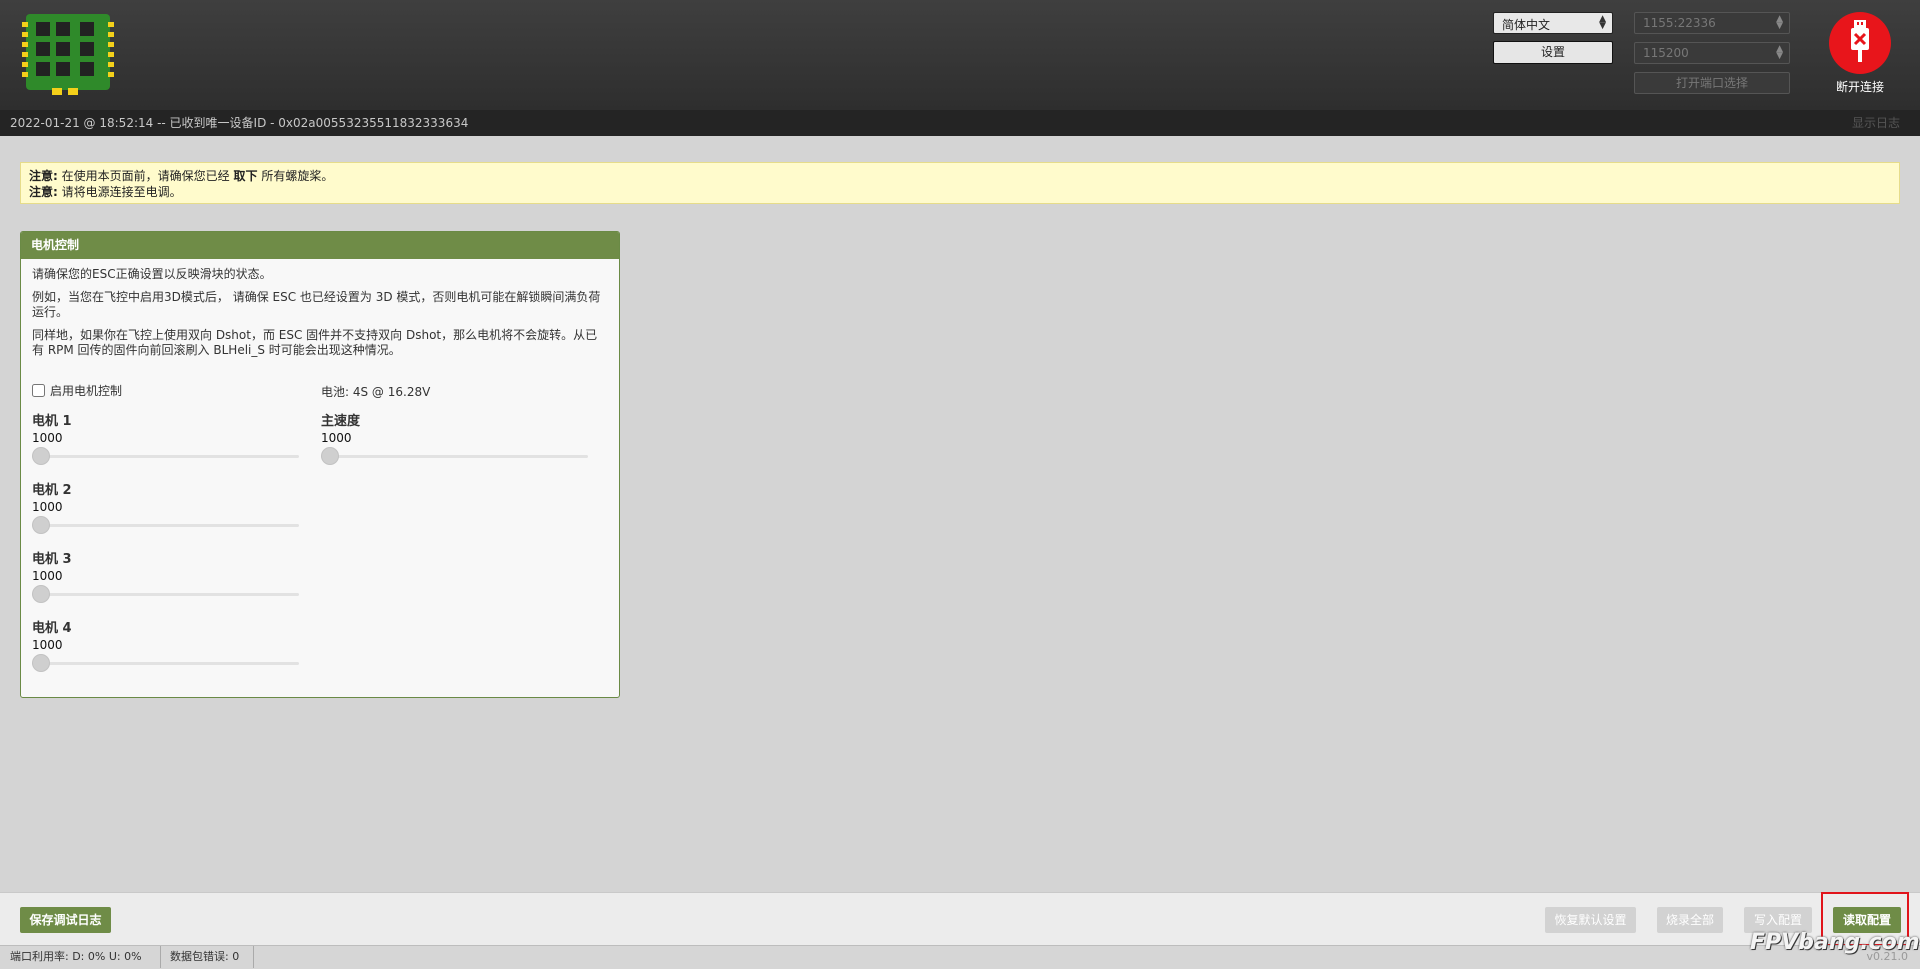  What do you see at coordinates (38, 390) in the screenshot?
I see `enable-motor-control-checkbox` at bounding box center [38, 390].